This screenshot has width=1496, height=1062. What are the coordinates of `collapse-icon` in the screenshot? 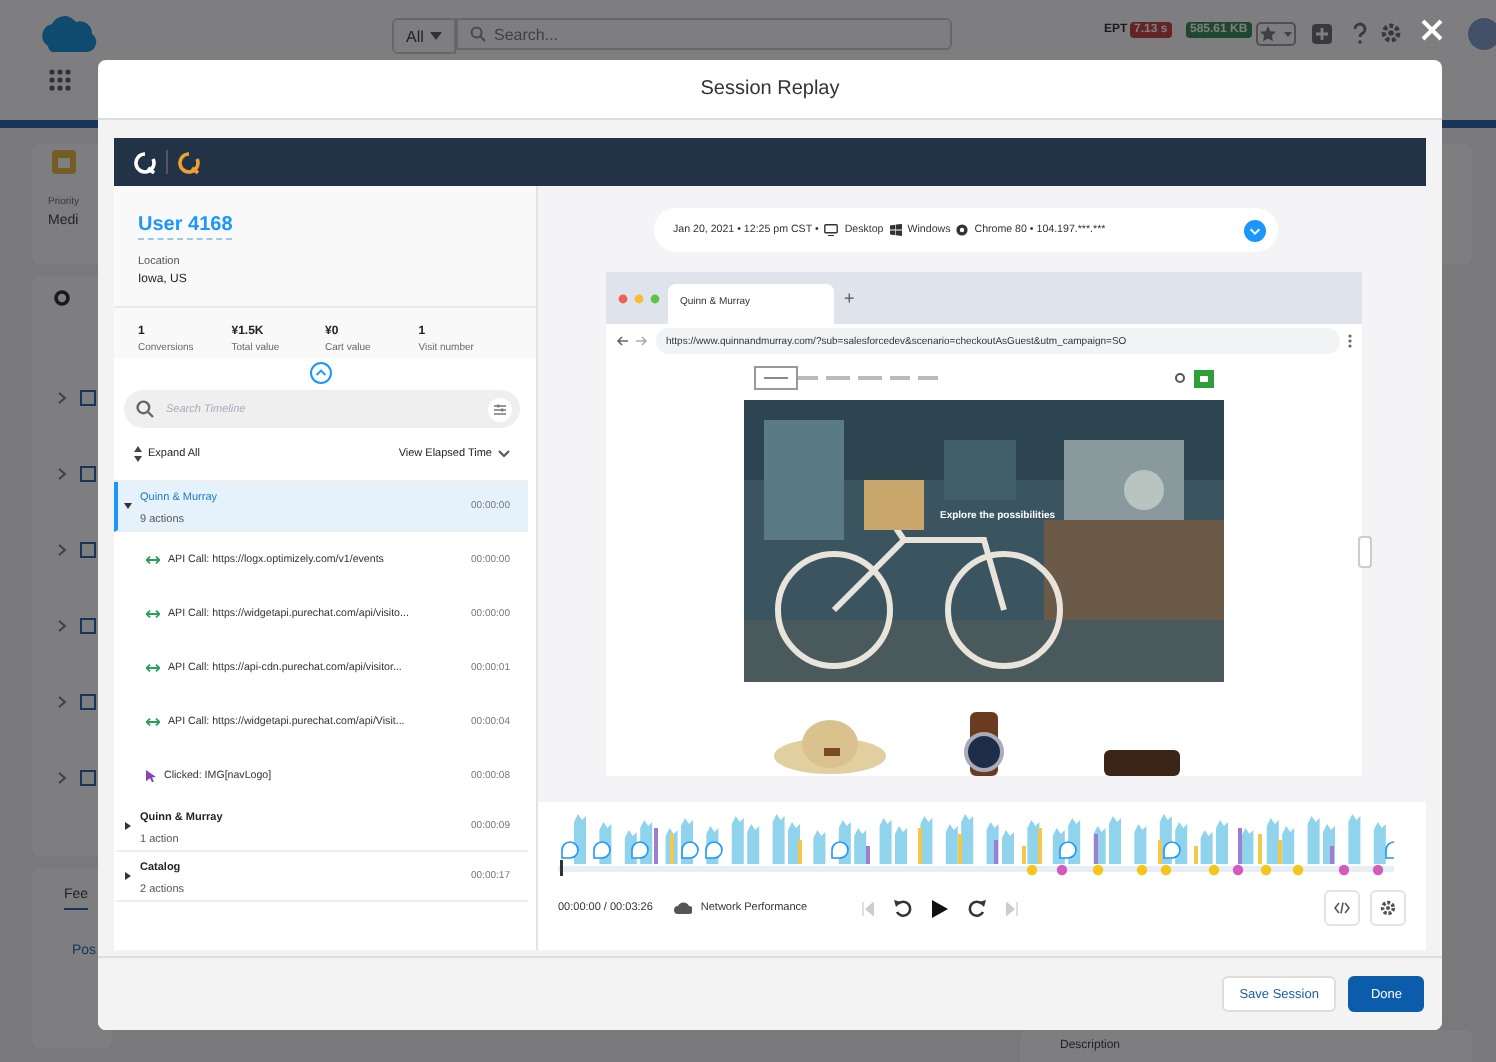 It's located at (321, 373).